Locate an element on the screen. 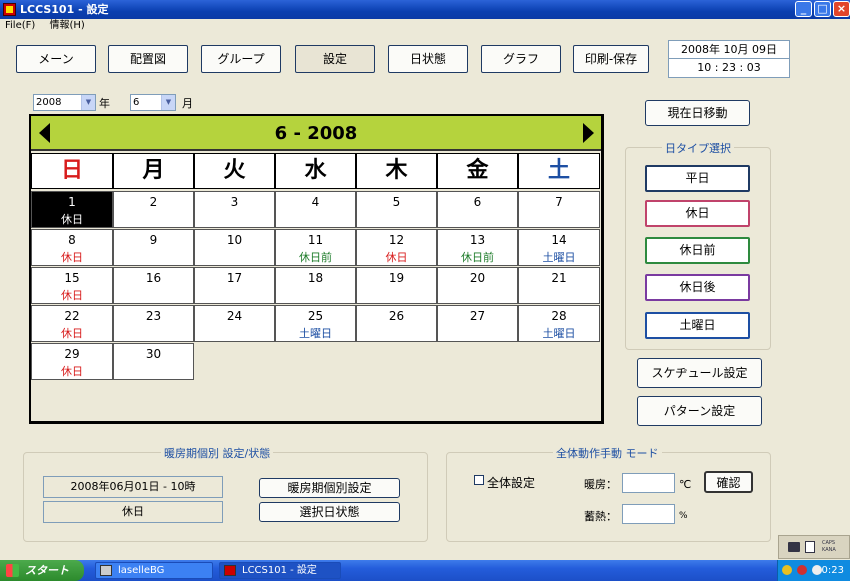 The height and width of the screenshot is (581, 850). calendar-day-cell: 20 is located at coordinates (477, 285).